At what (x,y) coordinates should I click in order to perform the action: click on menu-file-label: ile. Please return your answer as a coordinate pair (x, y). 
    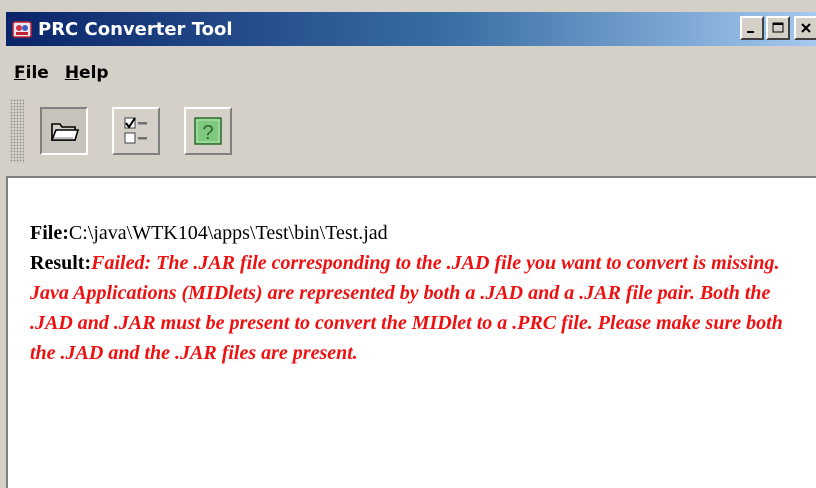
    Looking at the image, I should click on (37, 73).